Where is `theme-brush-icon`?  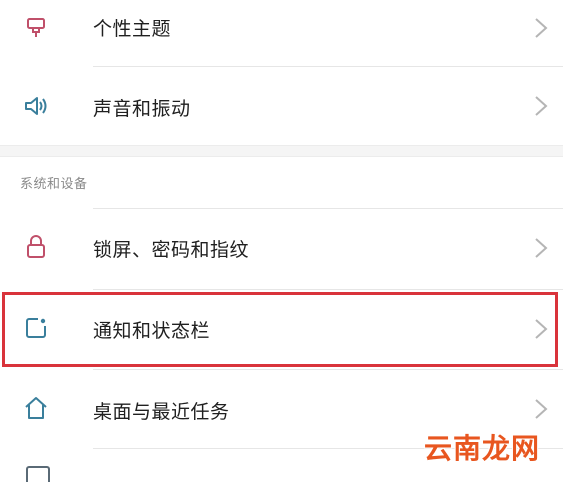
theme-brush-icon is located at coordinates (36, 28).